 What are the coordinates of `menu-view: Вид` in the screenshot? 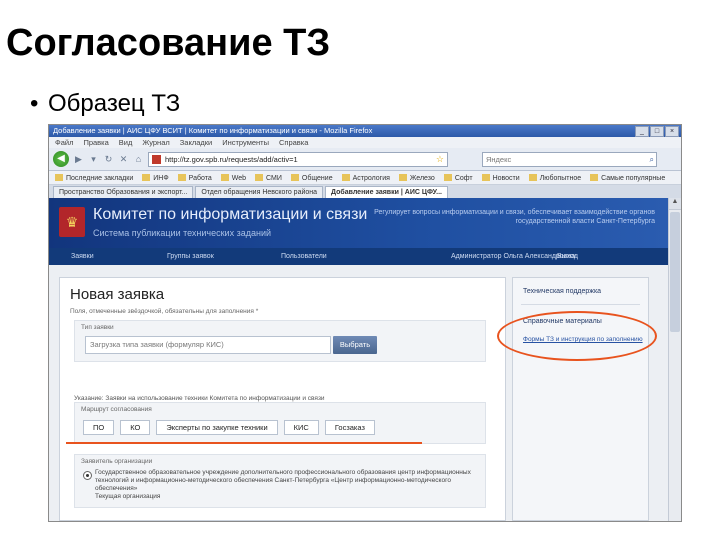 It's located at (126, 142).